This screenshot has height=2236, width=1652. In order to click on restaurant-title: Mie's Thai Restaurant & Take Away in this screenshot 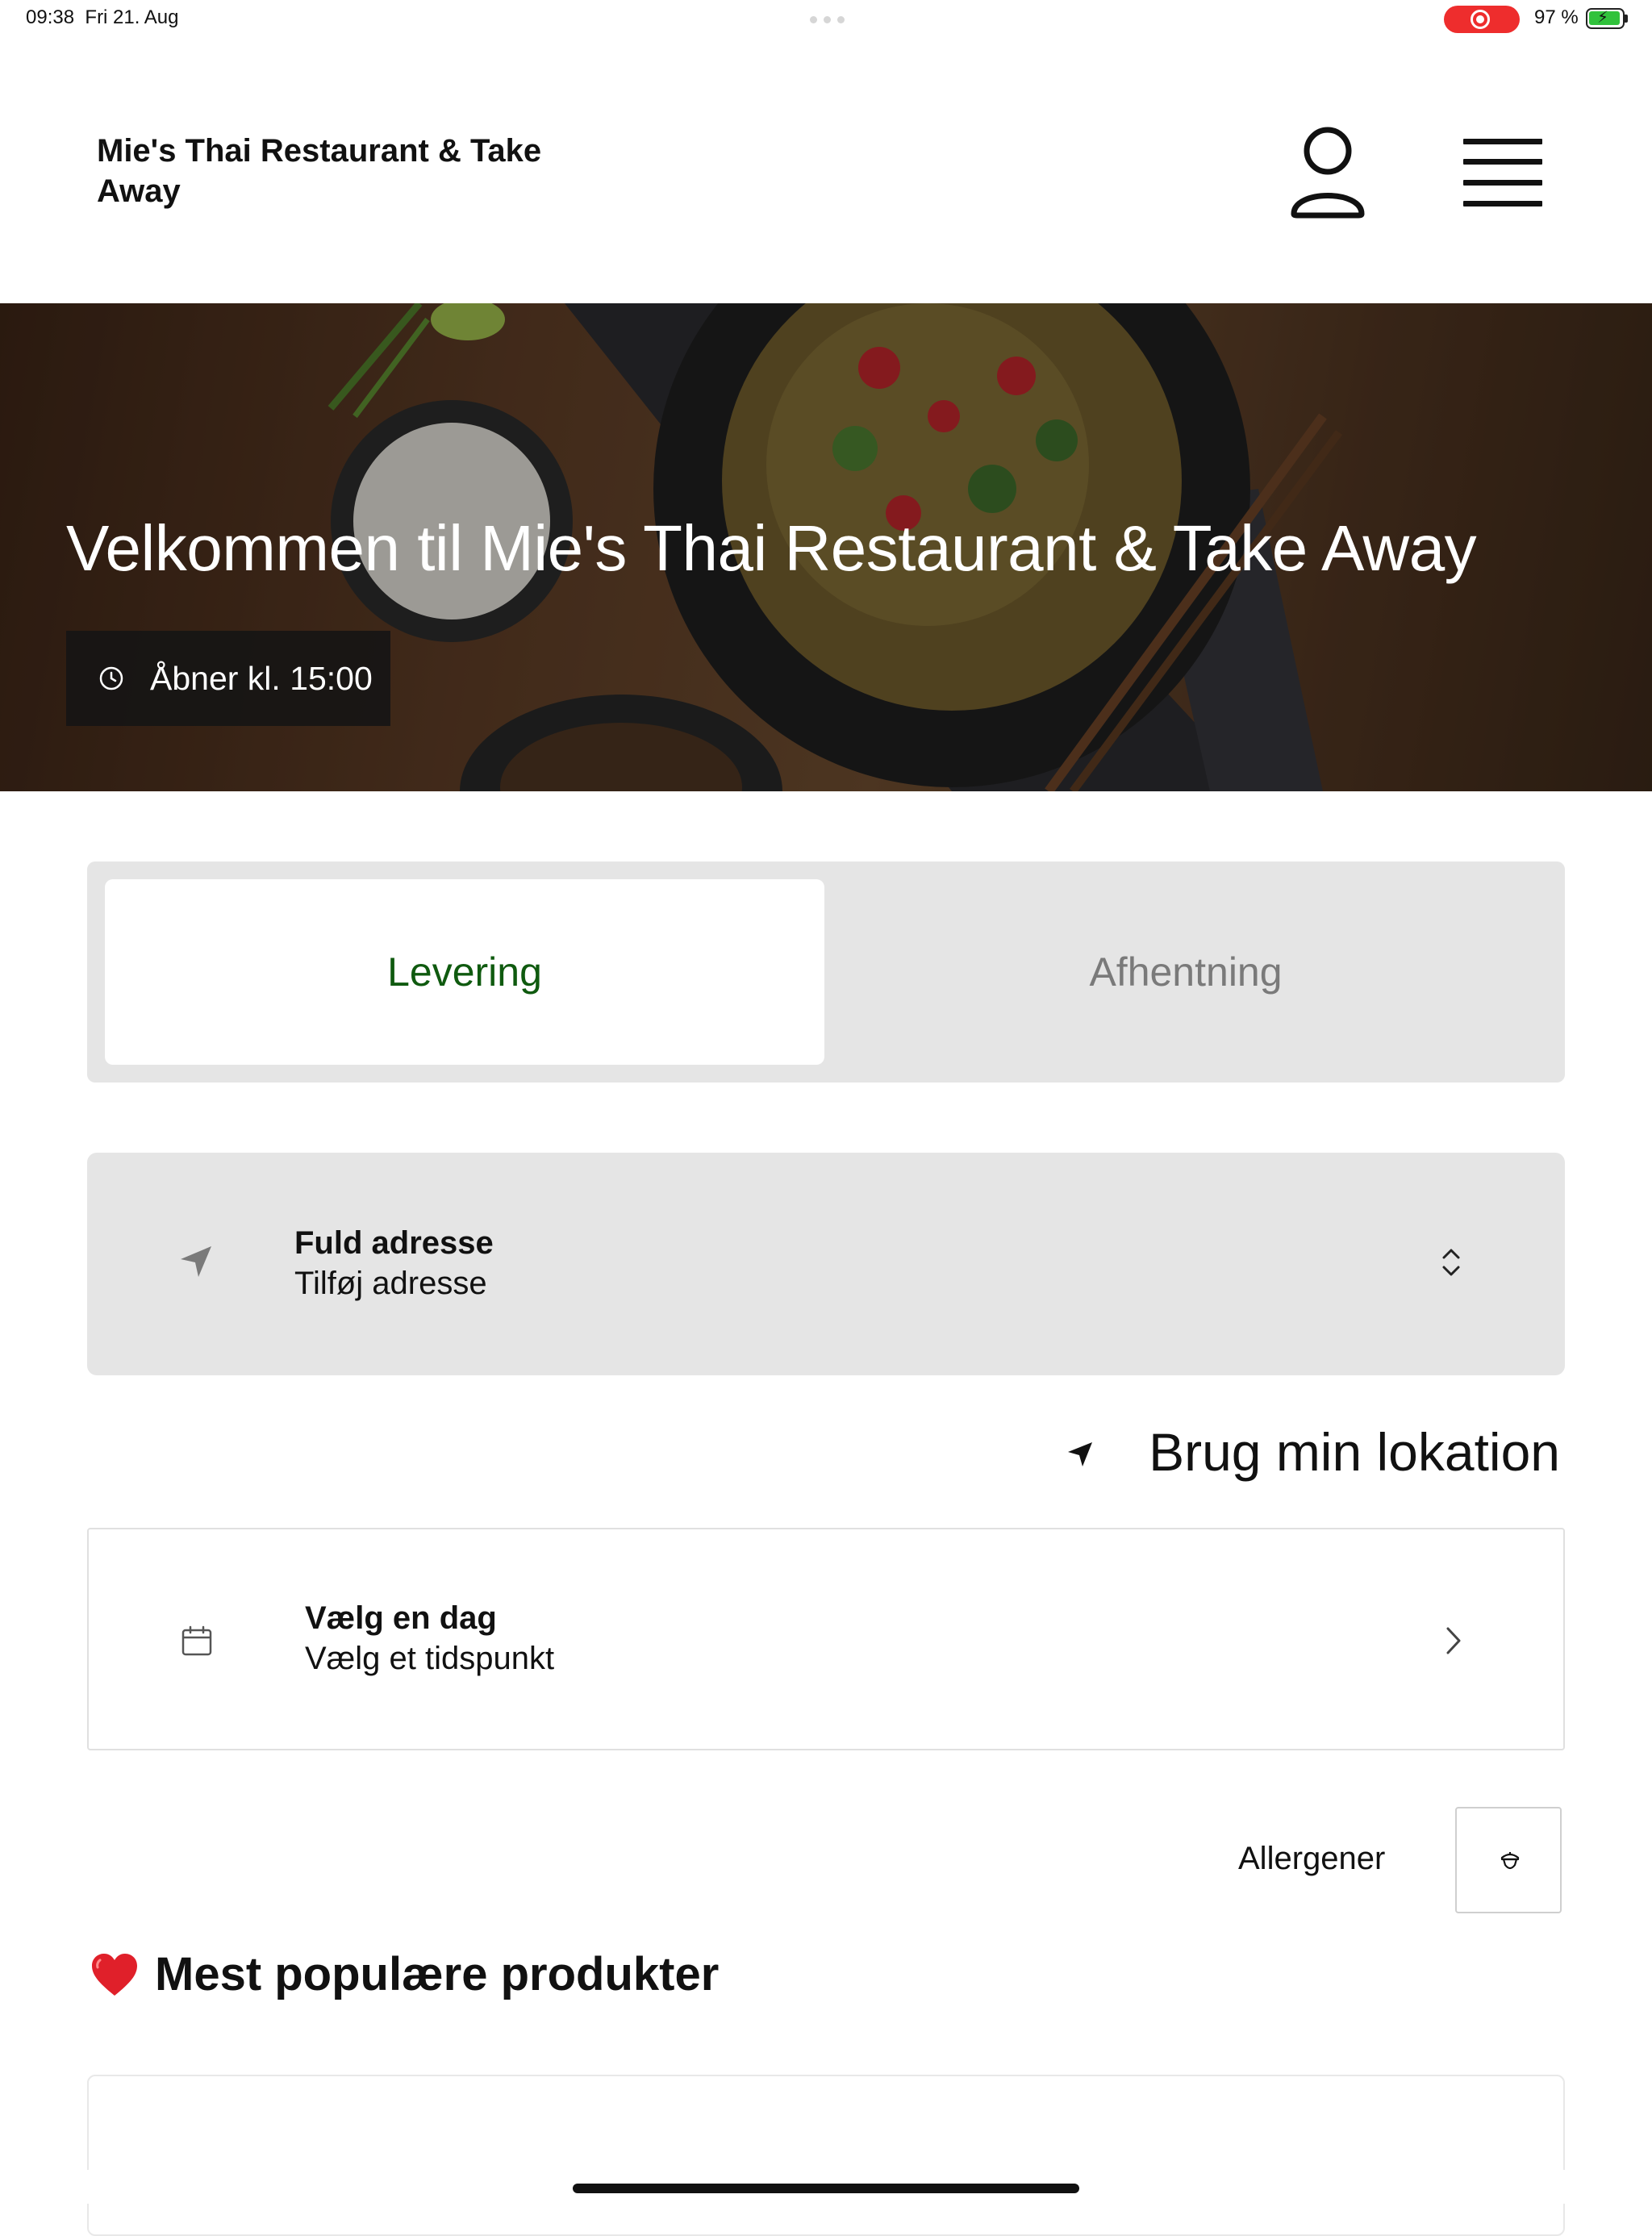, I will do `click(347, 171)`.